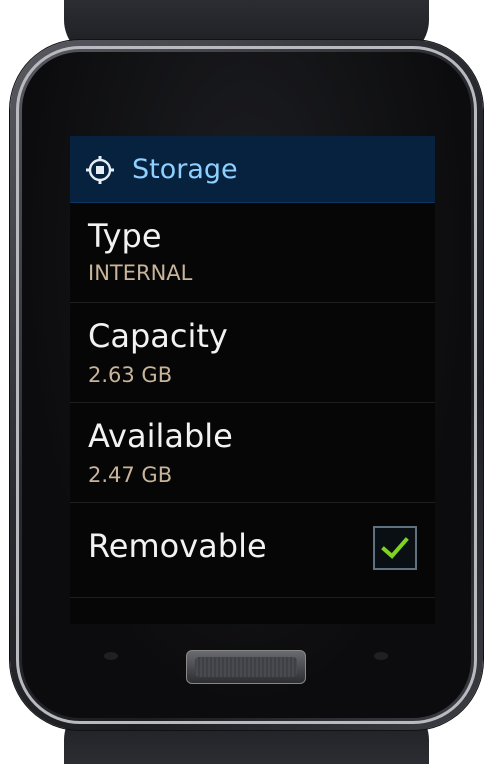 The height and width of the screenshot is (764, 493). I want to click on item-label: Type, so click(125, 236).